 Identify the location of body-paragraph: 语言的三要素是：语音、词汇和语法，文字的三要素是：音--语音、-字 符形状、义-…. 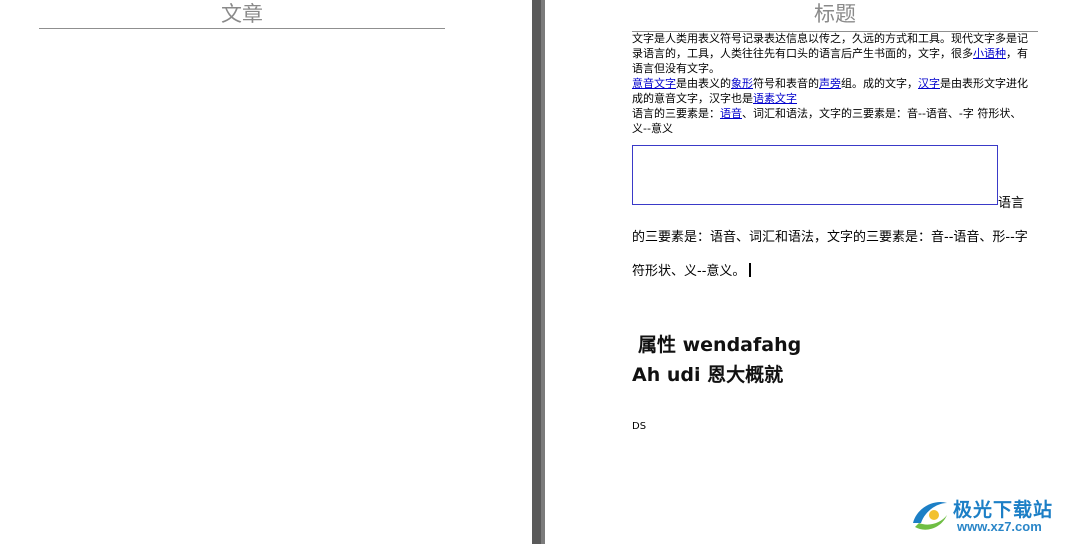
(832, 121).